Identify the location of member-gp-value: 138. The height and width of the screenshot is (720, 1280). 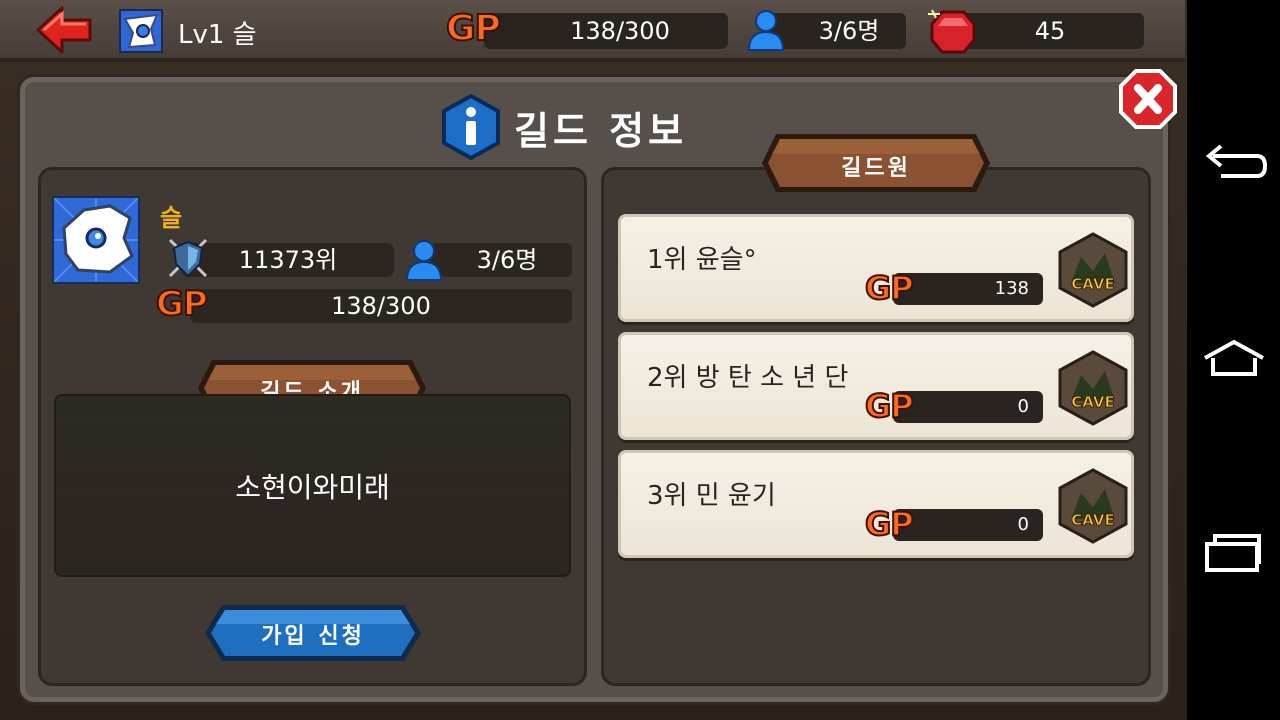
(968, 289).